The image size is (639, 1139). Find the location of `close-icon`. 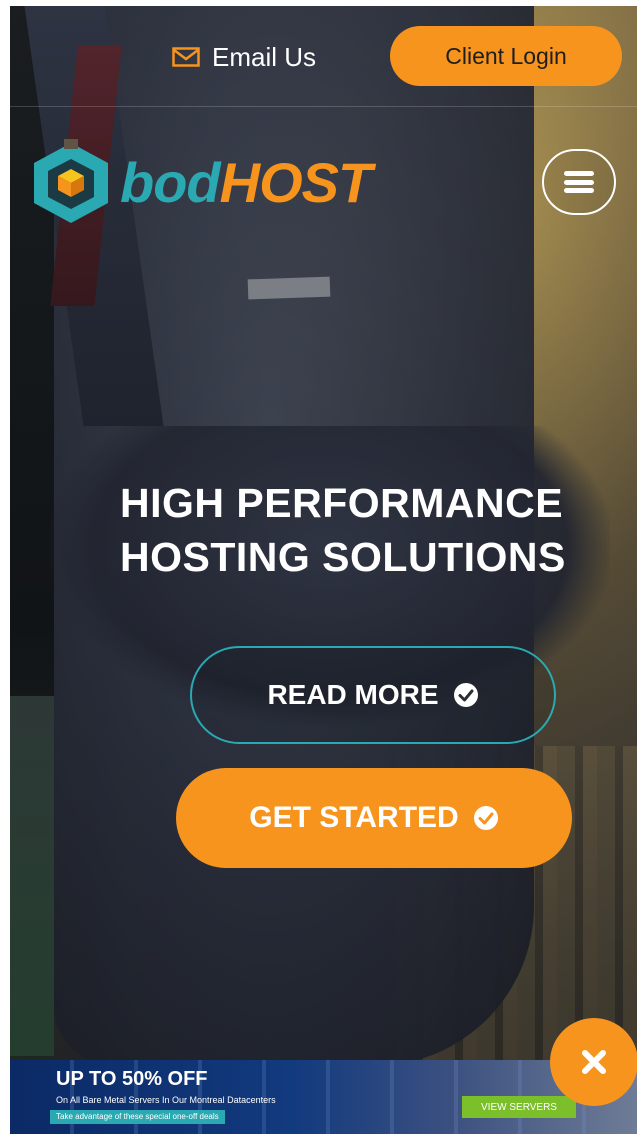

close-icon is located at coordinates (594, 1062).